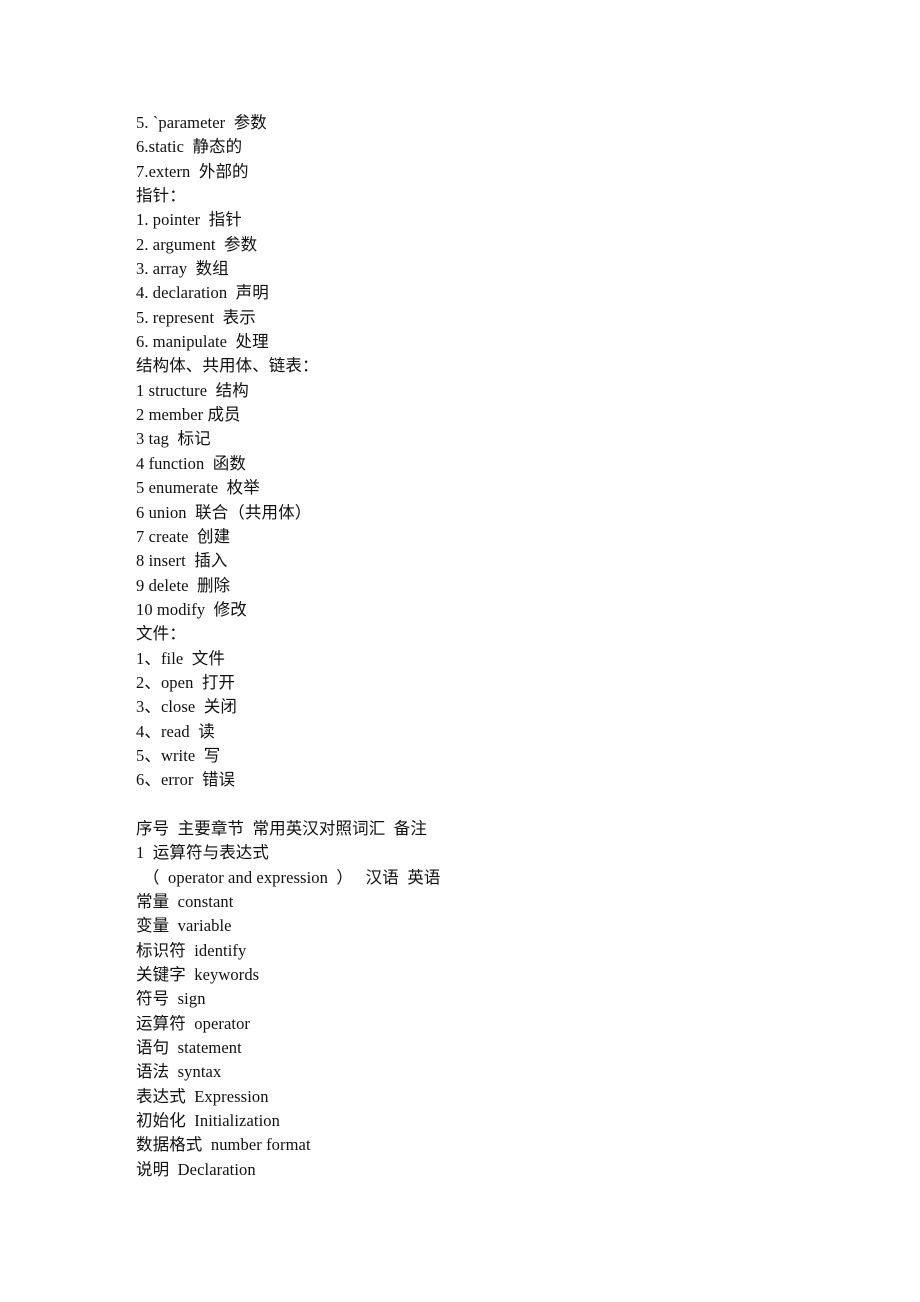 The image size is (920, 1302). I want to click on vocab-line: 变量 variable, so click(184, 926).